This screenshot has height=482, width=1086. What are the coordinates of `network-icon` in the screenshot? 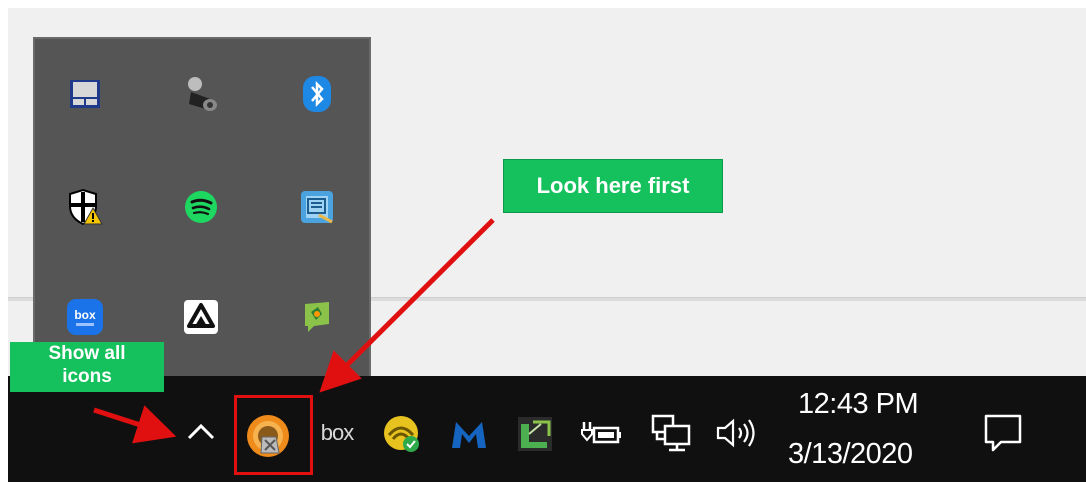 It's located at (670, 433).